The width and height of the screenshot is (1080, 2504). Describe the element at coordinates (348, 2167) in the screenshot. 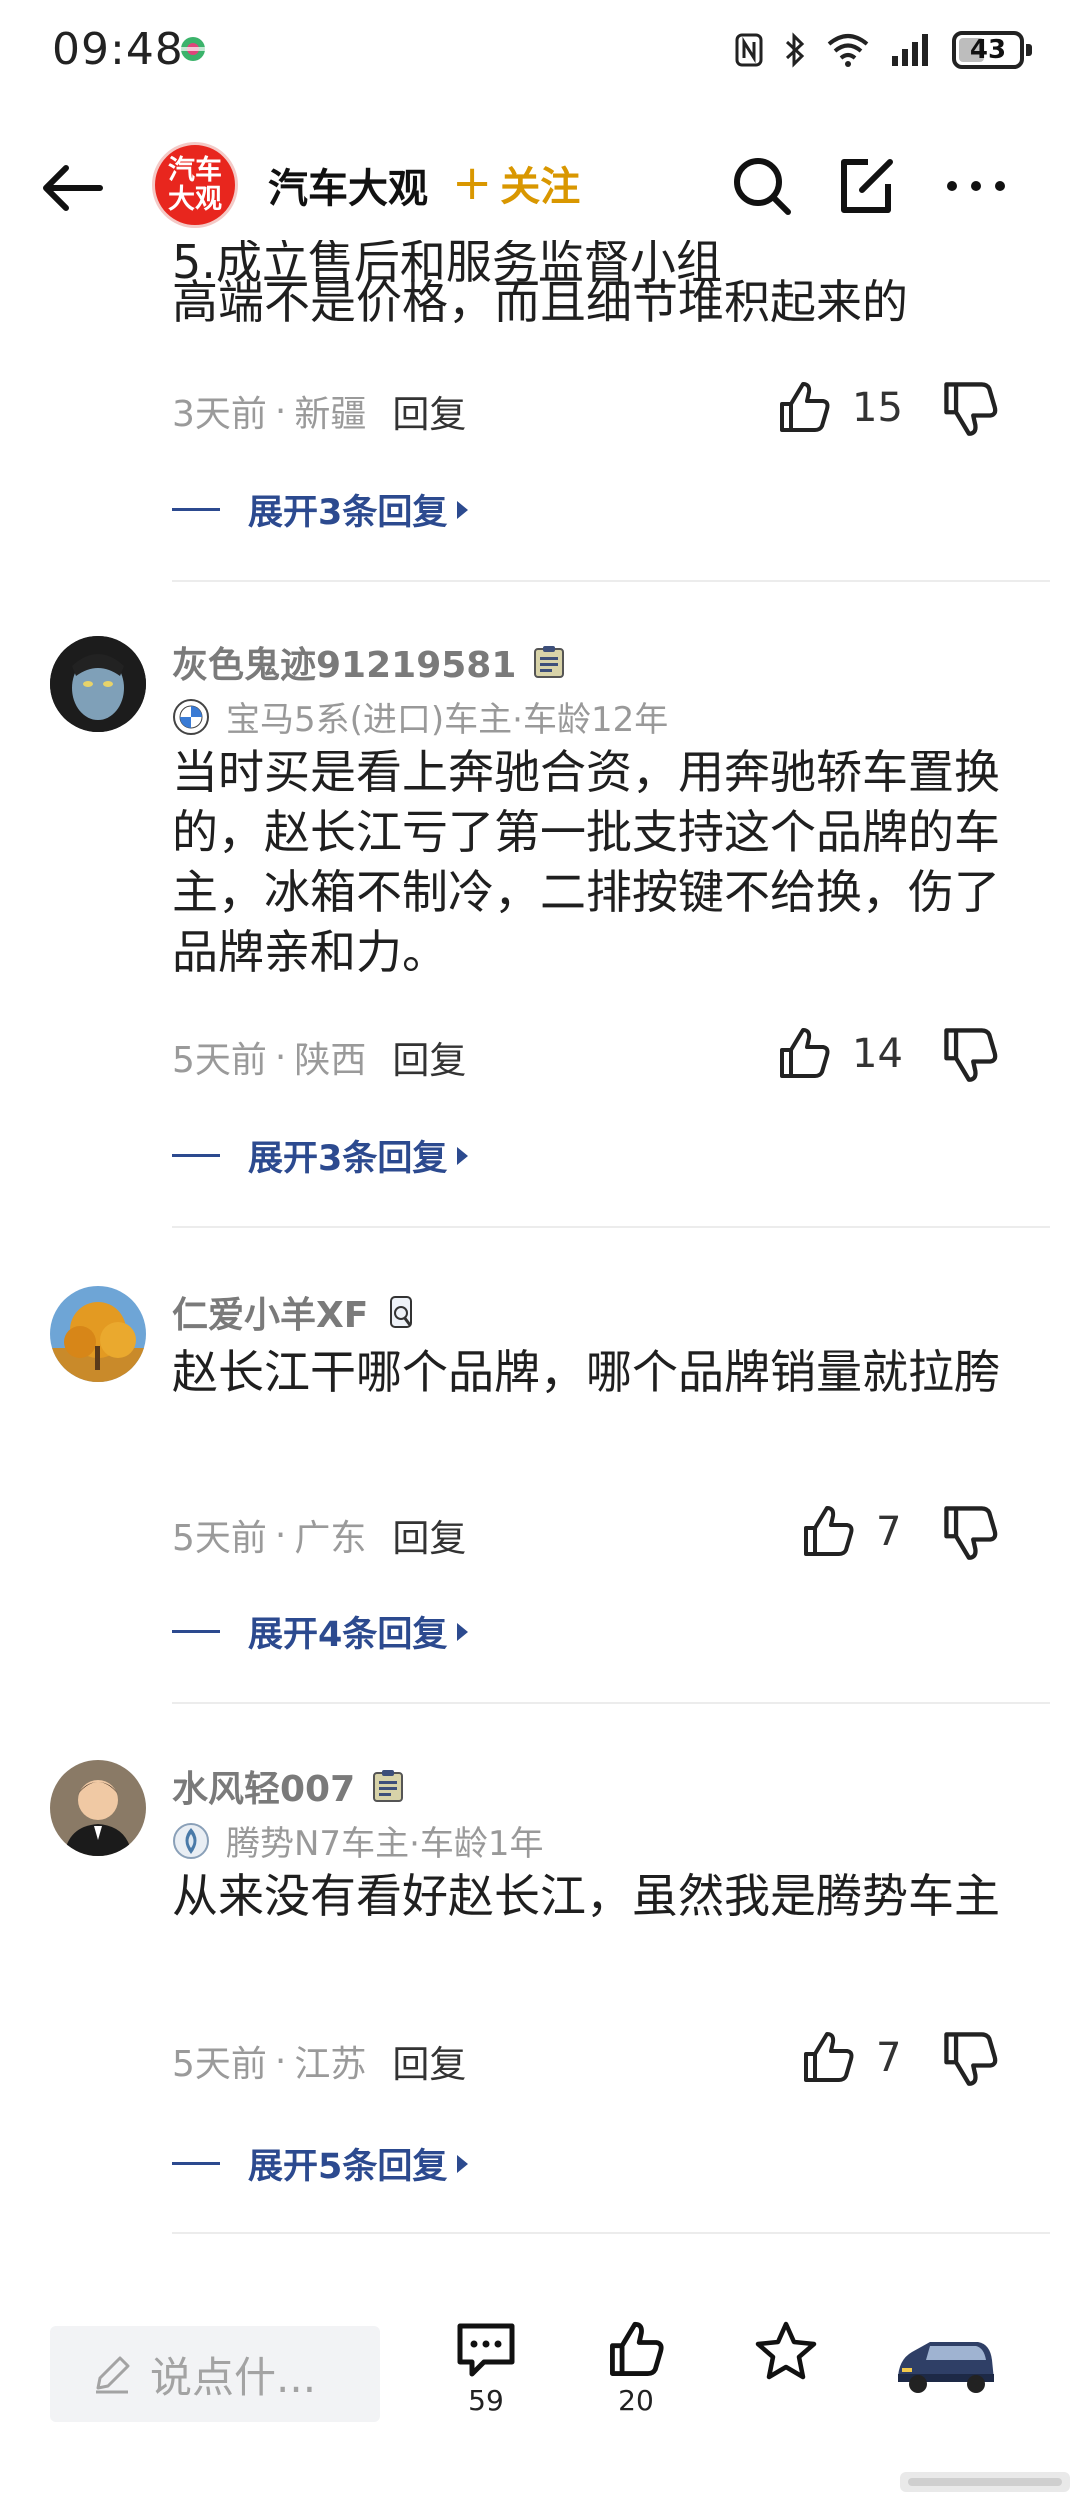

I see `expand-label: 展开5条回复` at that location.